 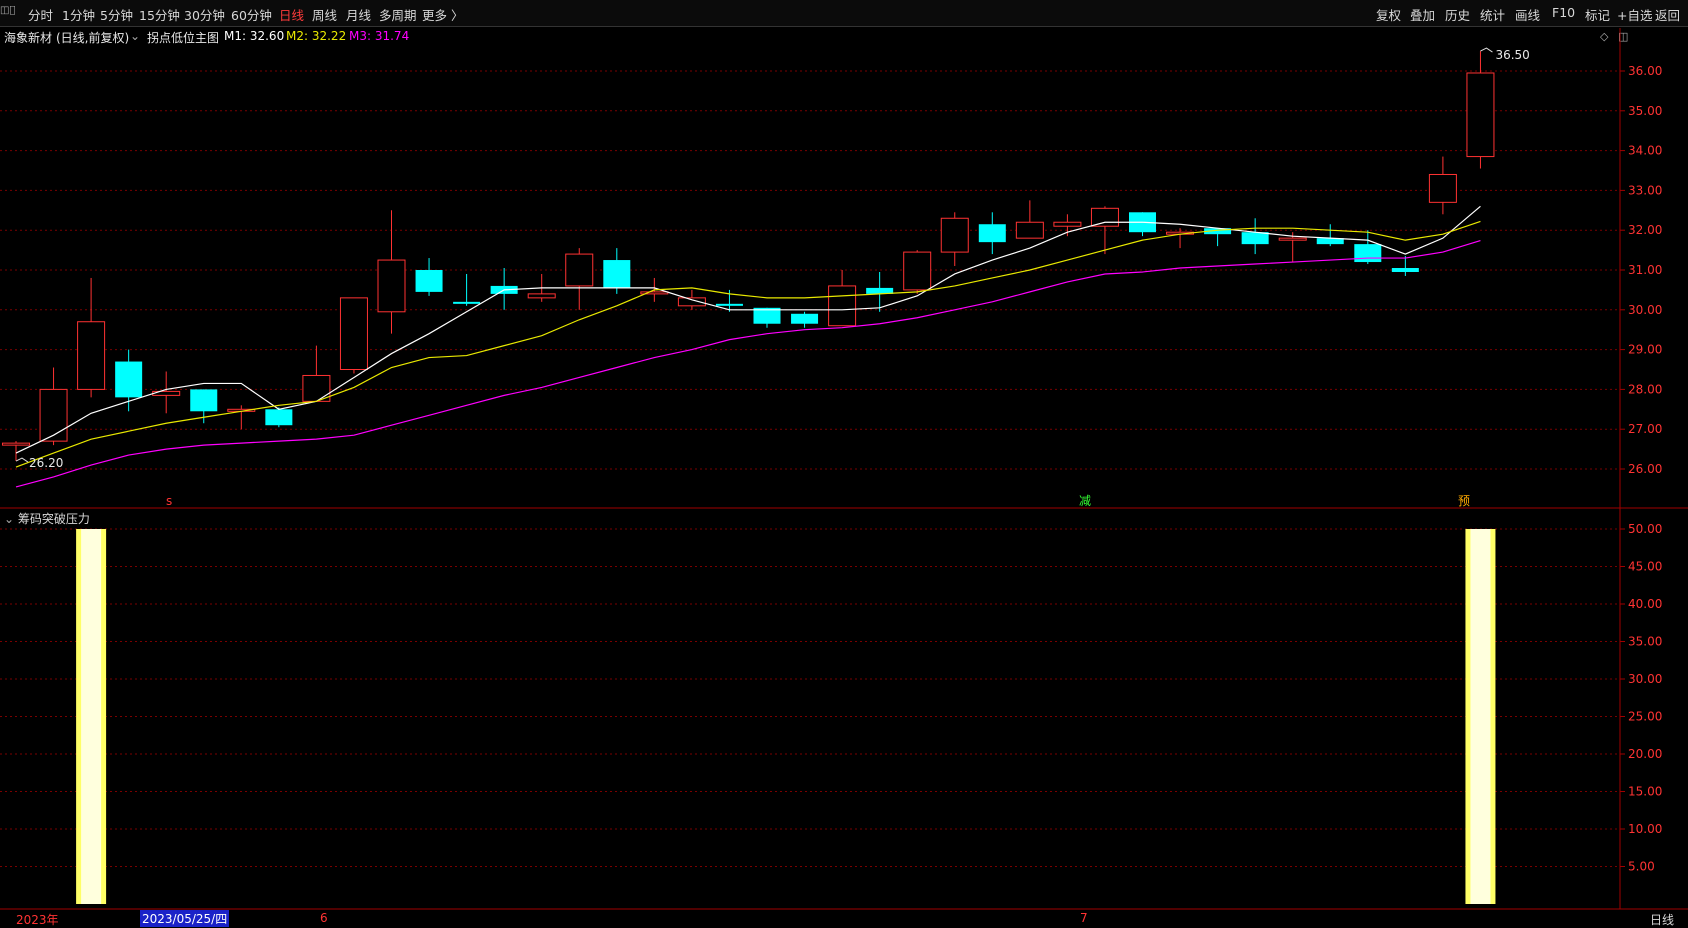 I want to click on year-label: 2023年, so click(x=37, y=920).